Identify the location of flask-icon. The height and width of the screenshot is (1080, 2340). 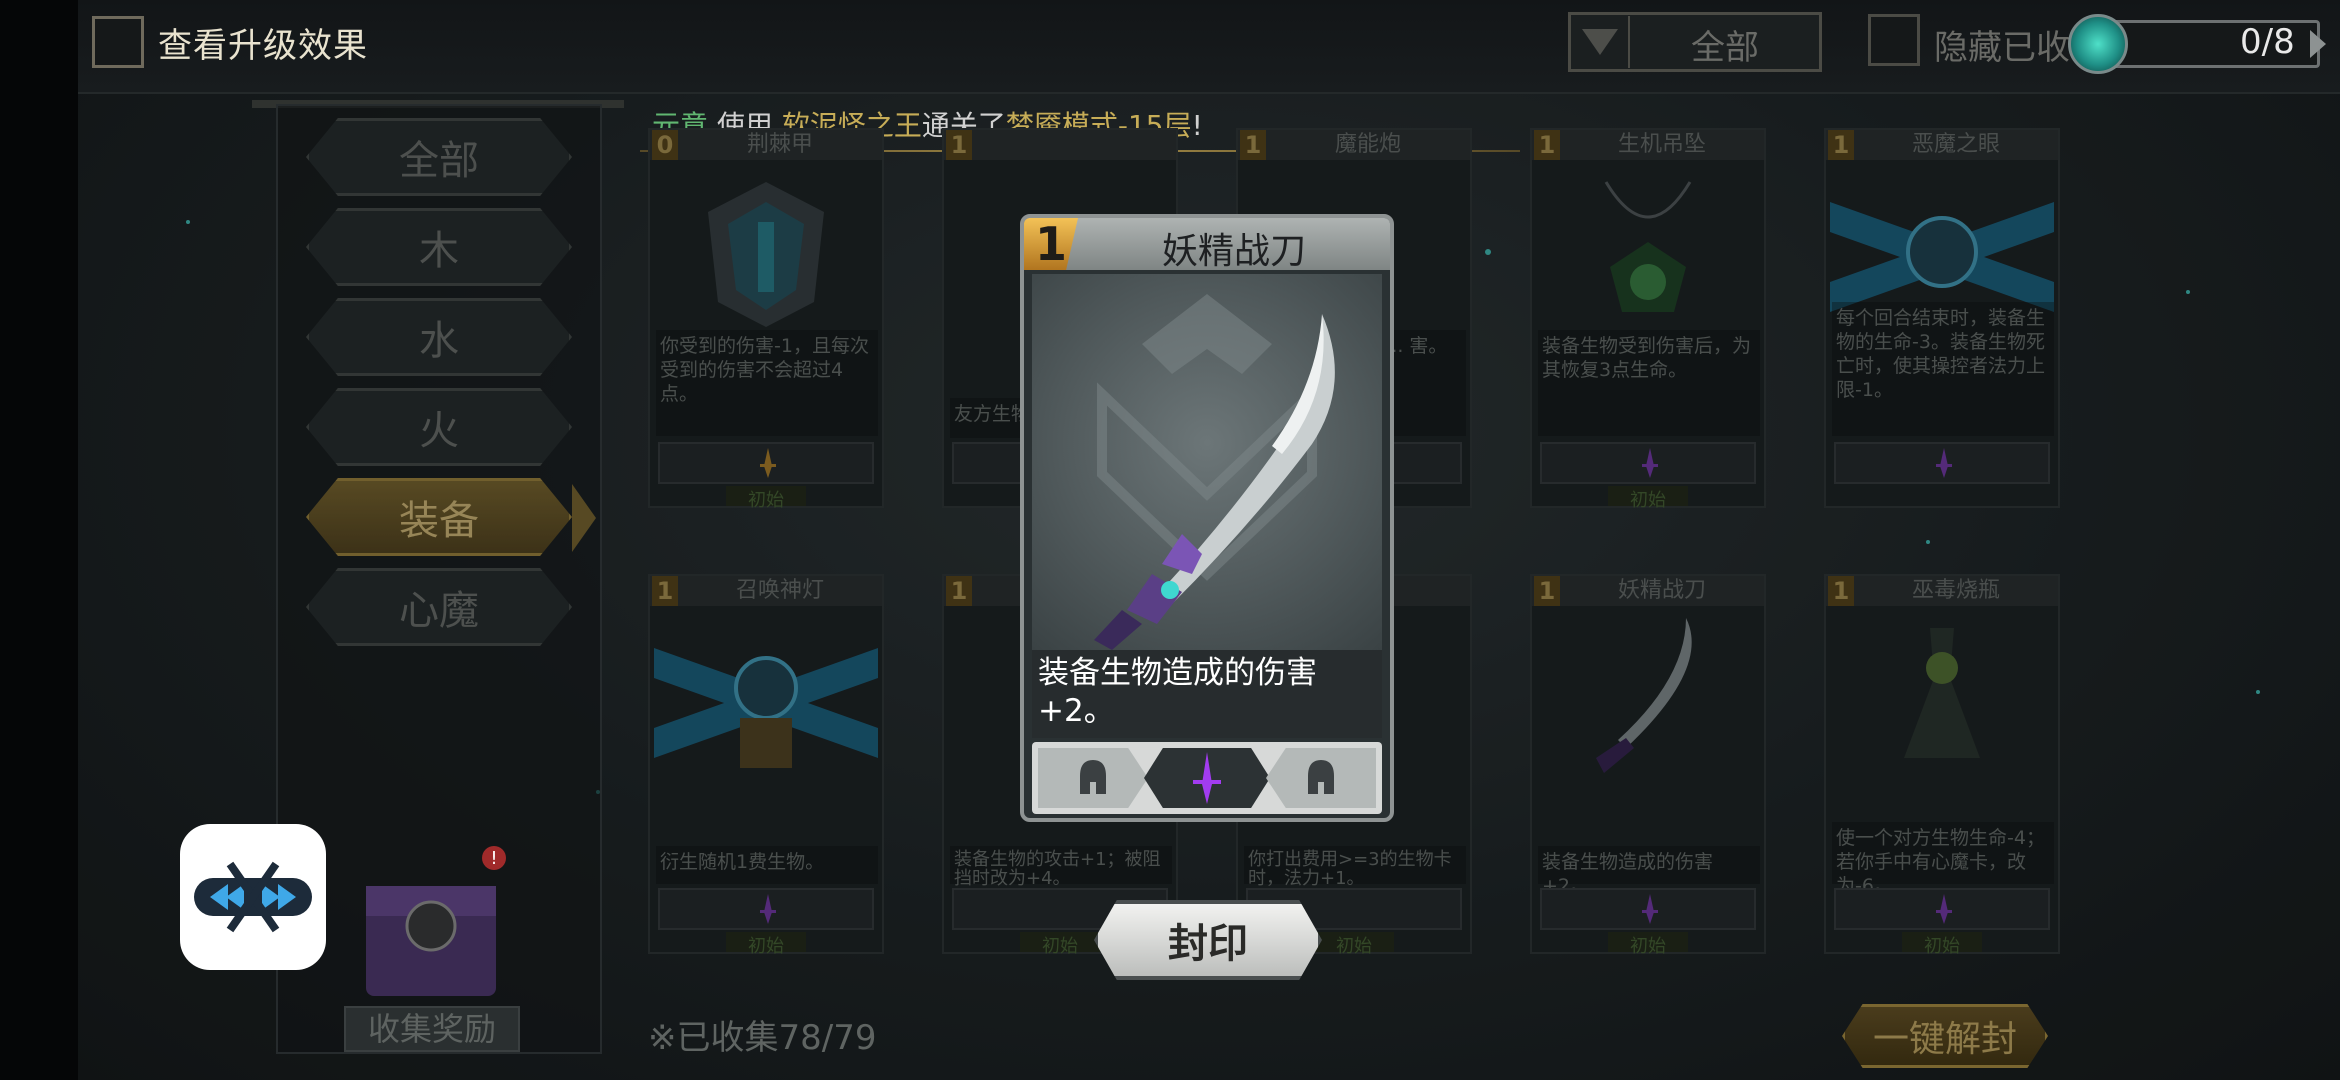
(1942, 693).